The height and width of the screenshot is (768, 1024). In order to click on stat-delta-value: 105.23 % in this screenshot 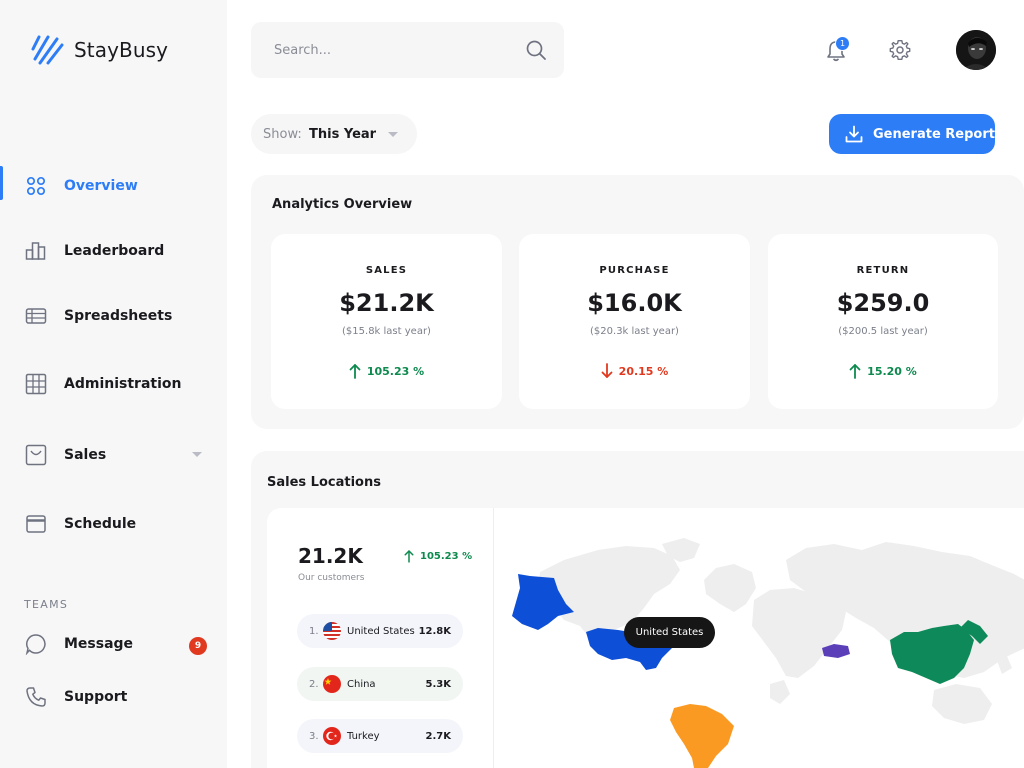, I will do `click(395, 371)`.